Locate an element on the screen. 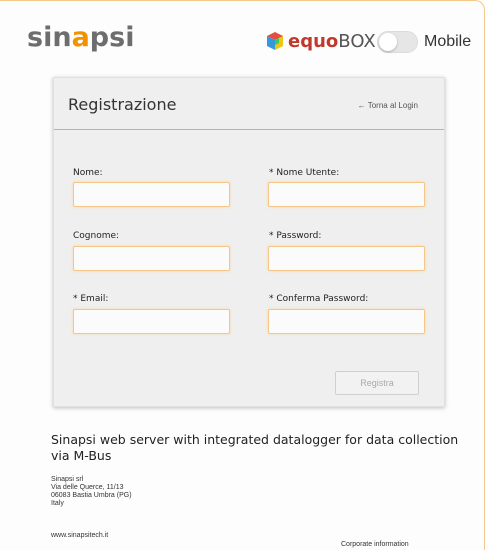  password-label: * Password: is located at coordinates (295, 236).